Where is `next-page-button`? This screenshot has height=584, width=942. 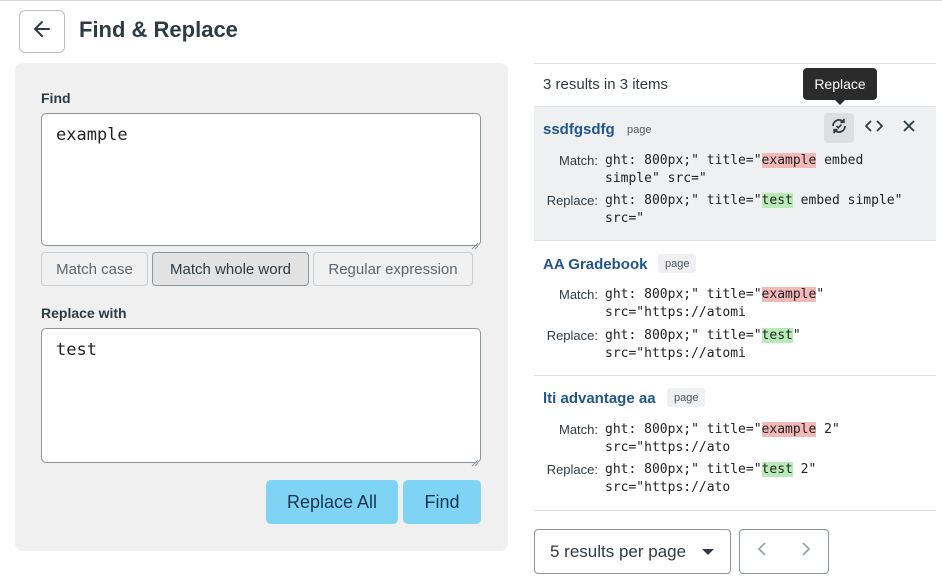
next-page-button is located at coordinates (806, 551).